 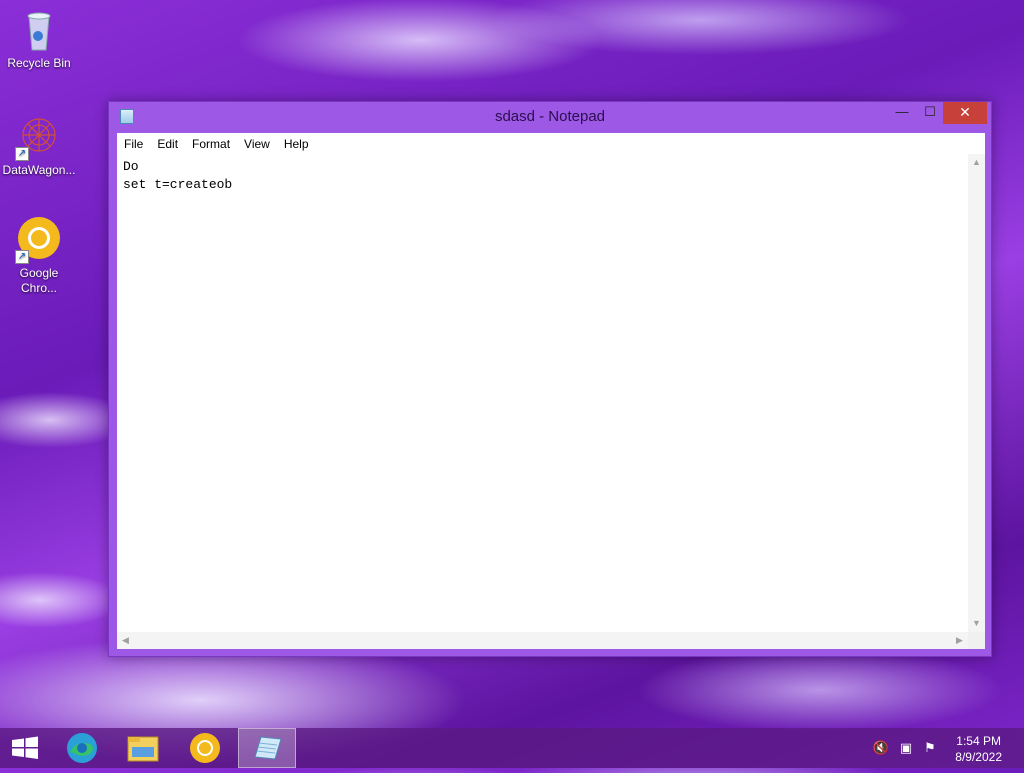 What do you see at coordinates (976, 640) in the screenshot?
I see `resize-grip` at bounding box center [976, 640].